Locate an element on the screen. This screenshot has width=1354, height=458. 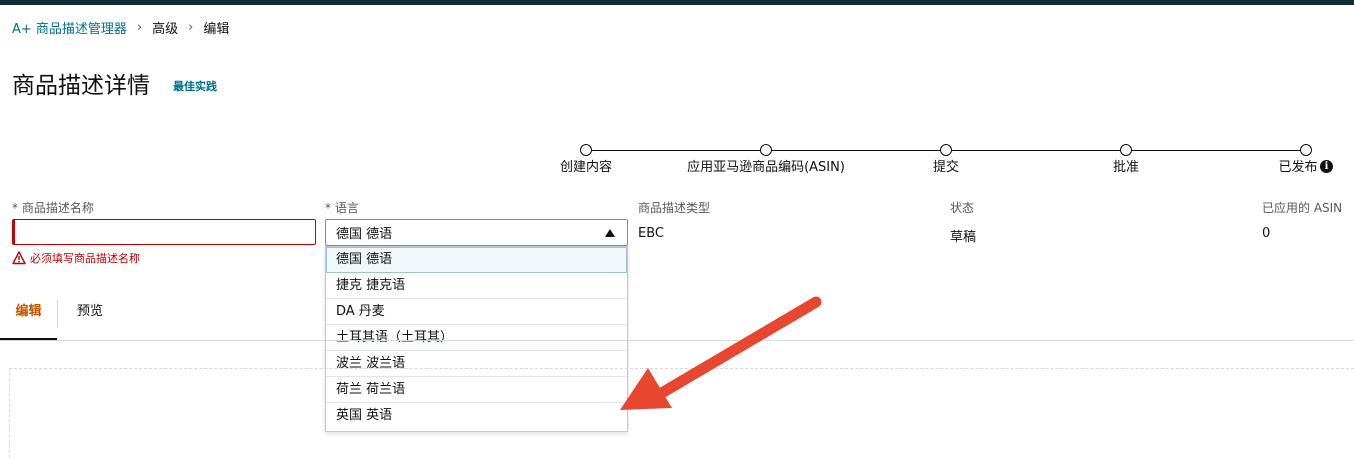
name-error-text: 必须填写商品描述名称 is located at coordinates (85, 258).